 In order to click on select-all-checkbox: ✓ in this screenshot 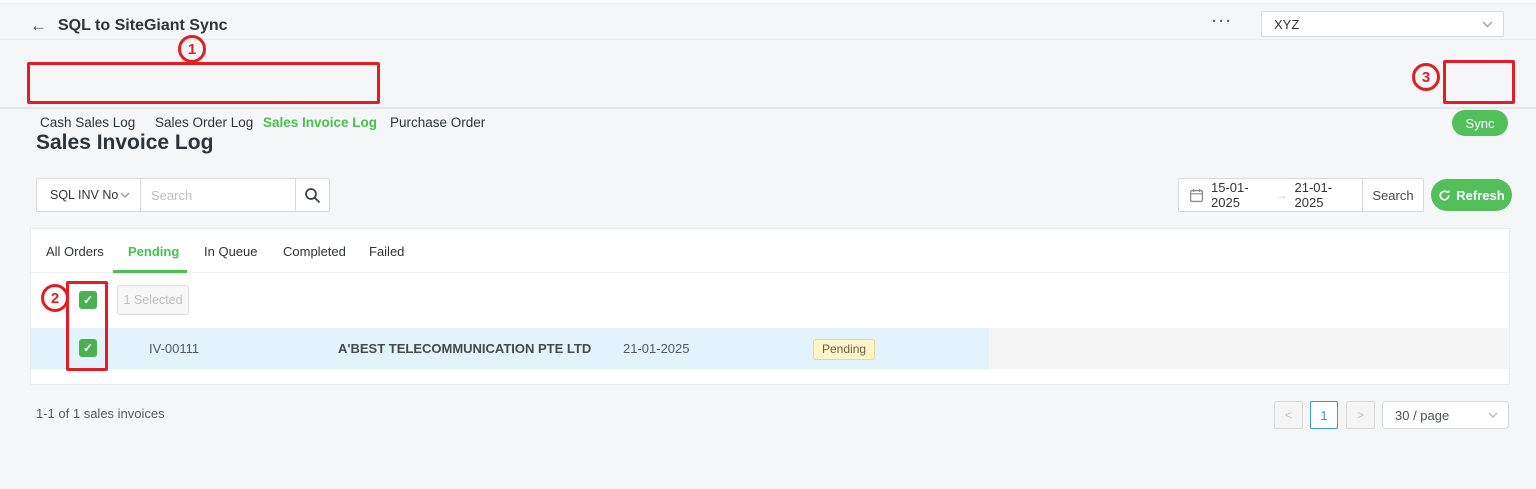, I will do `click(88, 300)`.